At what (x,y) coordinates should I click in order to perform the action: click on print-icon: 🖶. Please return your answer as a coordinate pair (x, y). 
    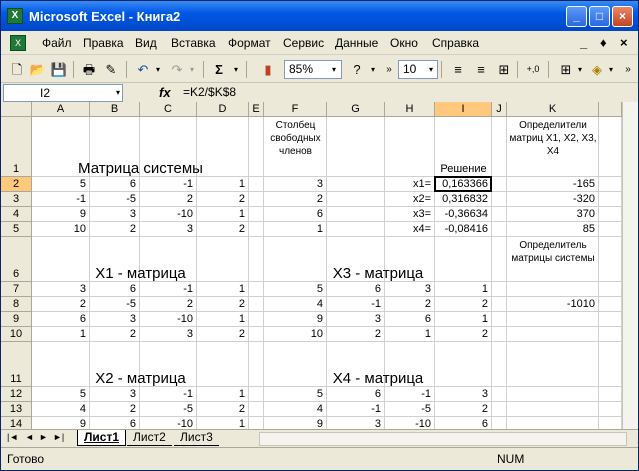
    Looking at the image, I should click on (89, 69).